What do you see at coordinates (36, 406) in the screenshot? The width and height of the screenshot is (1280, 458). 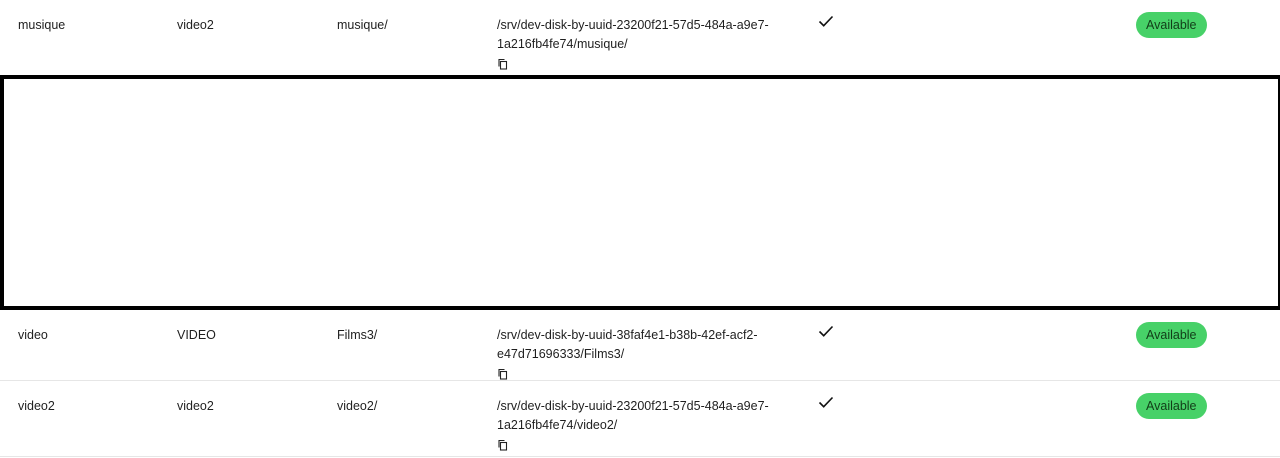 I see `row-name: video2` at bounding box center [36, 406].